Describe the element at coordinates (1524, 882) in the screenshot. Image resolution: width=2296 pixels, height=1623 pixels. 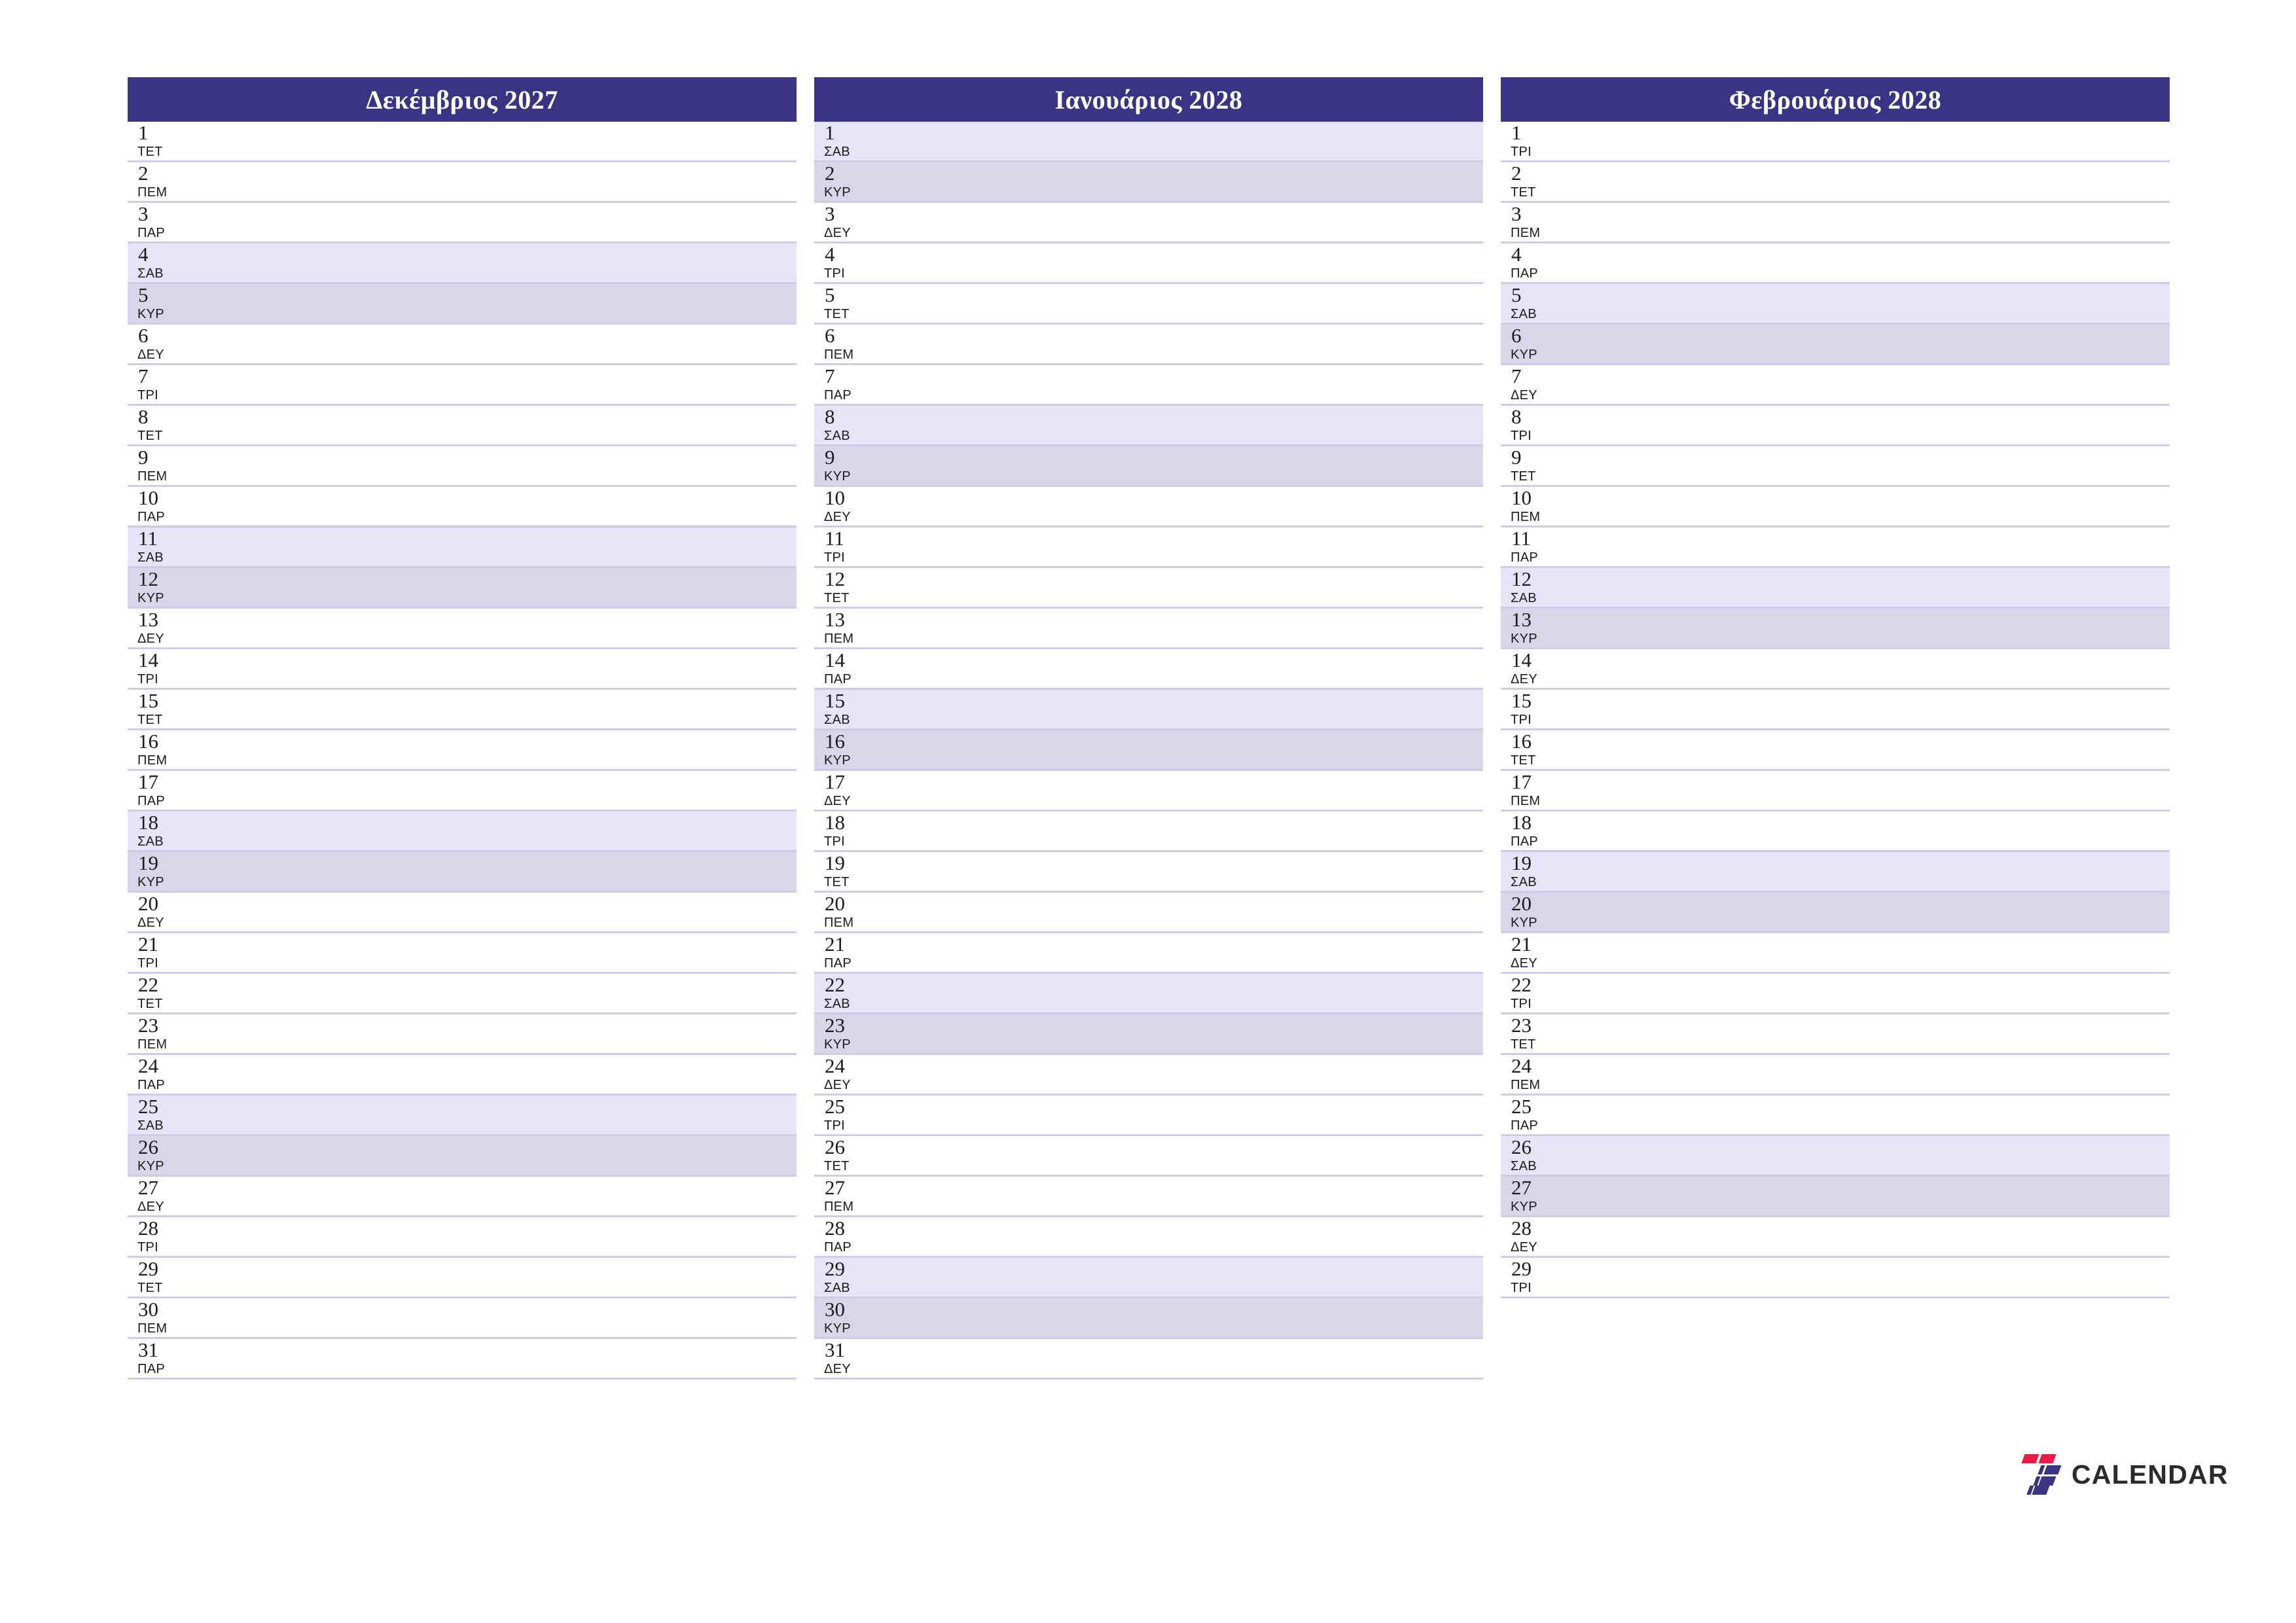
I see `day-weekday-abbr: ΣΑΒ` at that location.